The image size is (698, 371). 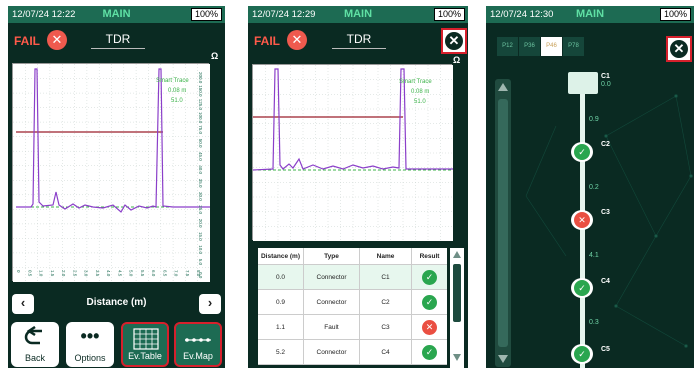 What do you see at coordinates (210, 304) in the screenshot?
I see `next-button: ›` at bounding box center [210, 304].